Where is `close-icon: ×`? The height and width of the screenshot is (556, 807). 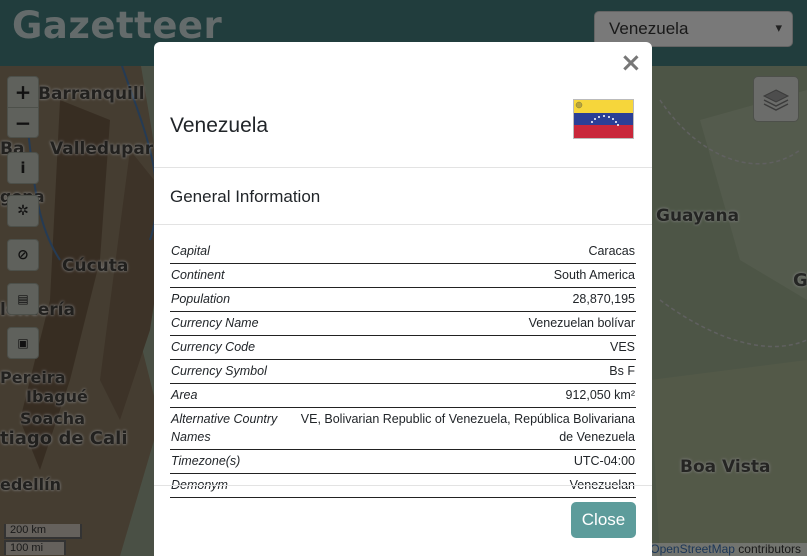
close-icon: × is located at coordinates (631, 63).